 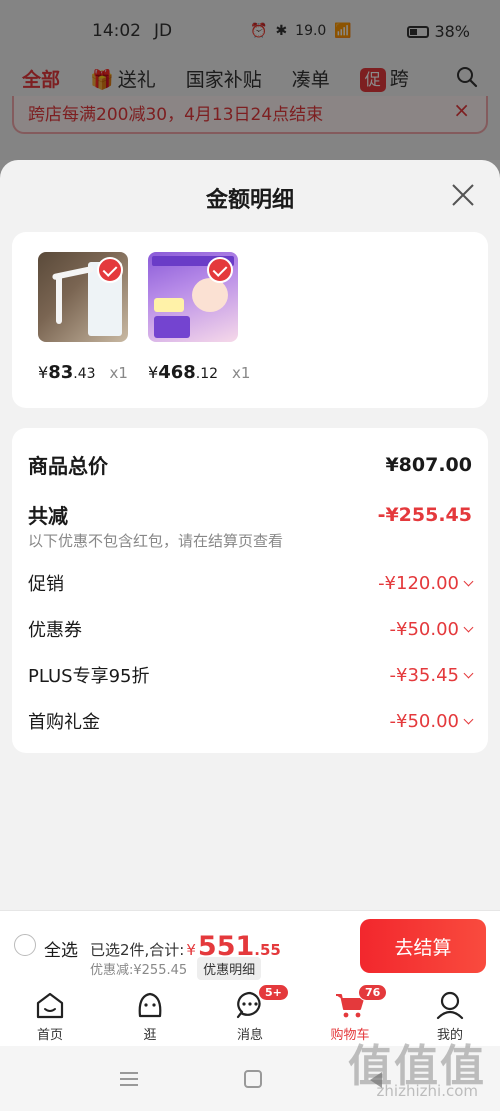 I want to click on product-meta: ¥ 468 .12 x1, so click(x=203, y=372).